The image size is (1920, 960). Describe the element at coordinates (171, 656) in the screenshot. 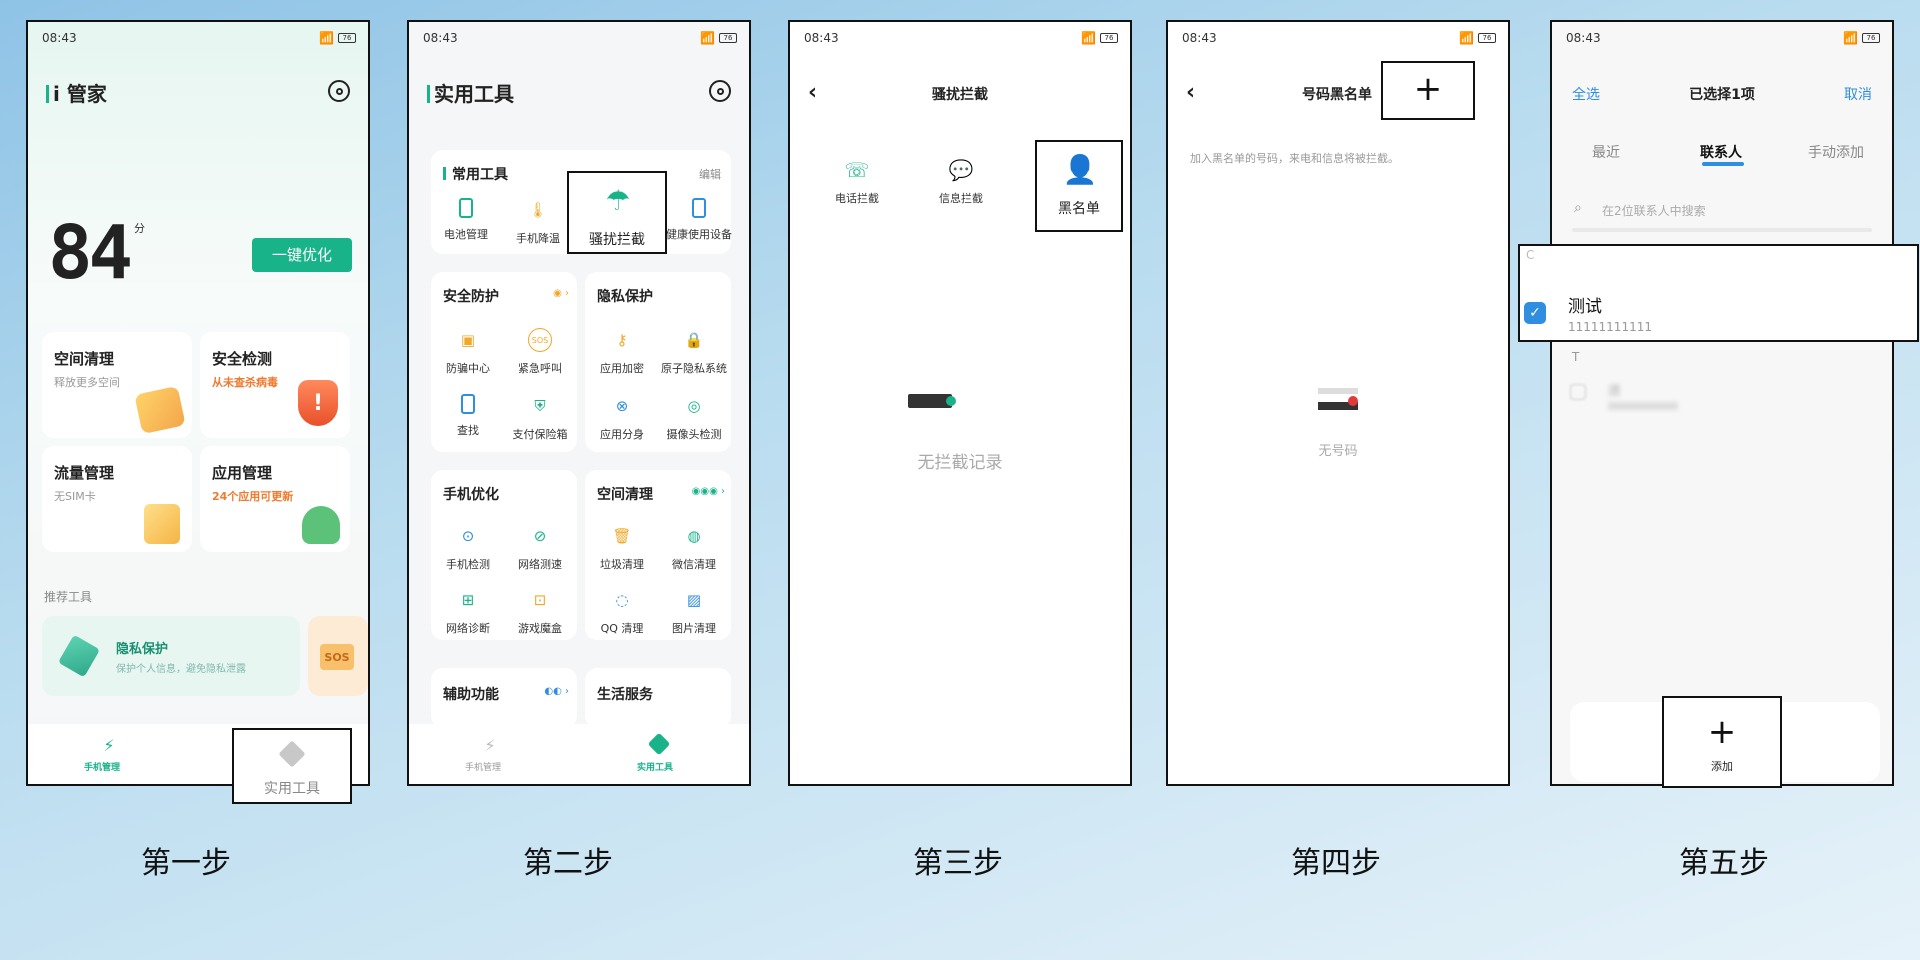

I see `recommended-privacy-card: 隐私保护 保护个人信息，避免隐私泄露` at that location.